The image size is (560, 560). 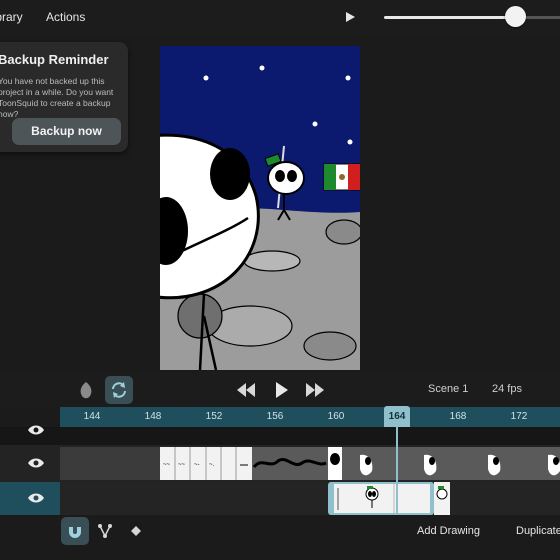 I want to click on library-menu: Library, so click(x=11, y=17).